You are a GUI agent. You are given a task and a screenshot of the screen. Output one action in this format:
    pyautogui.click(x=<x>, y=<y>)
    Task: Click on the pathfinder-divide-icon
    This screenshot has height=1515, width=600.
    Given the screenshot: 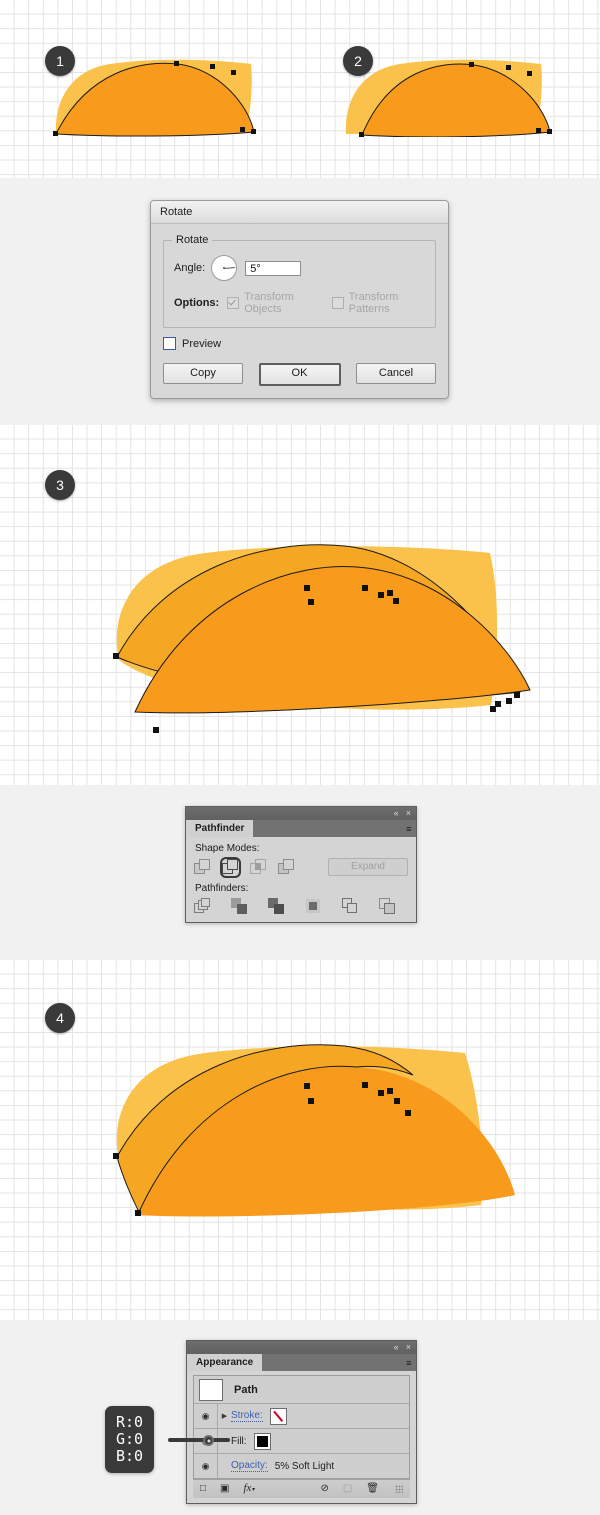 What is the action you would take?
    pyautogui.click(x=202, y=906)
    